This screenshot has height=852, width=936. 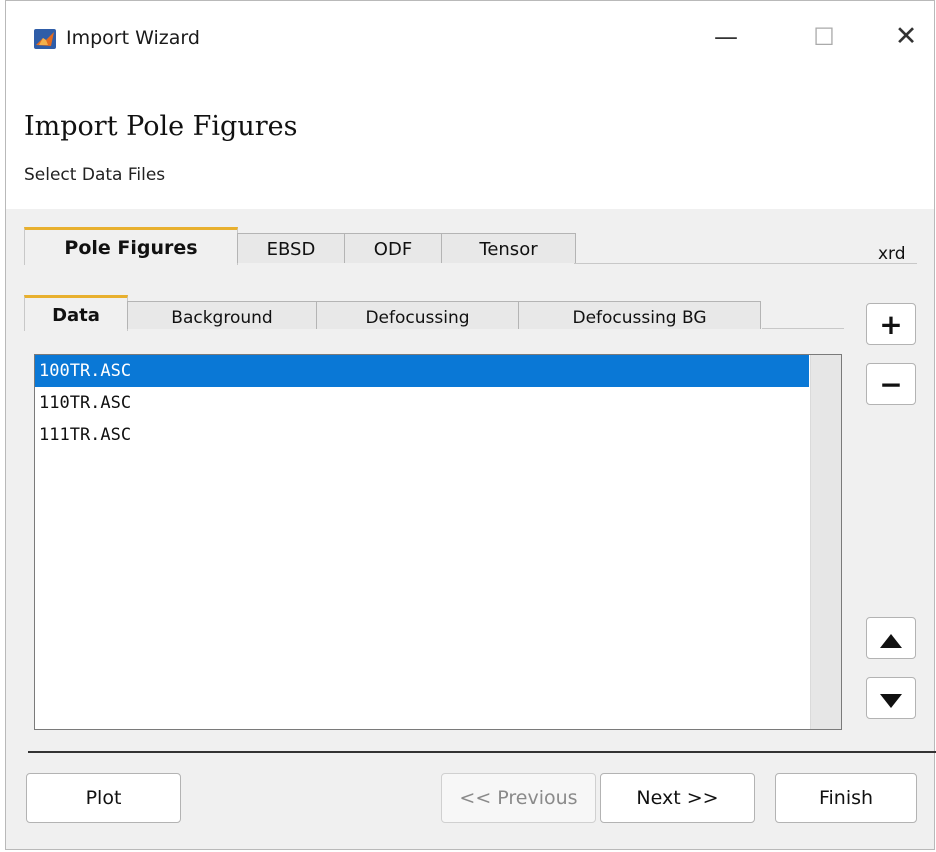 What do you see at coordinates (891, 384) in the screenshot?
I see `remove-file-button: −` at bounding box center [891, 384].